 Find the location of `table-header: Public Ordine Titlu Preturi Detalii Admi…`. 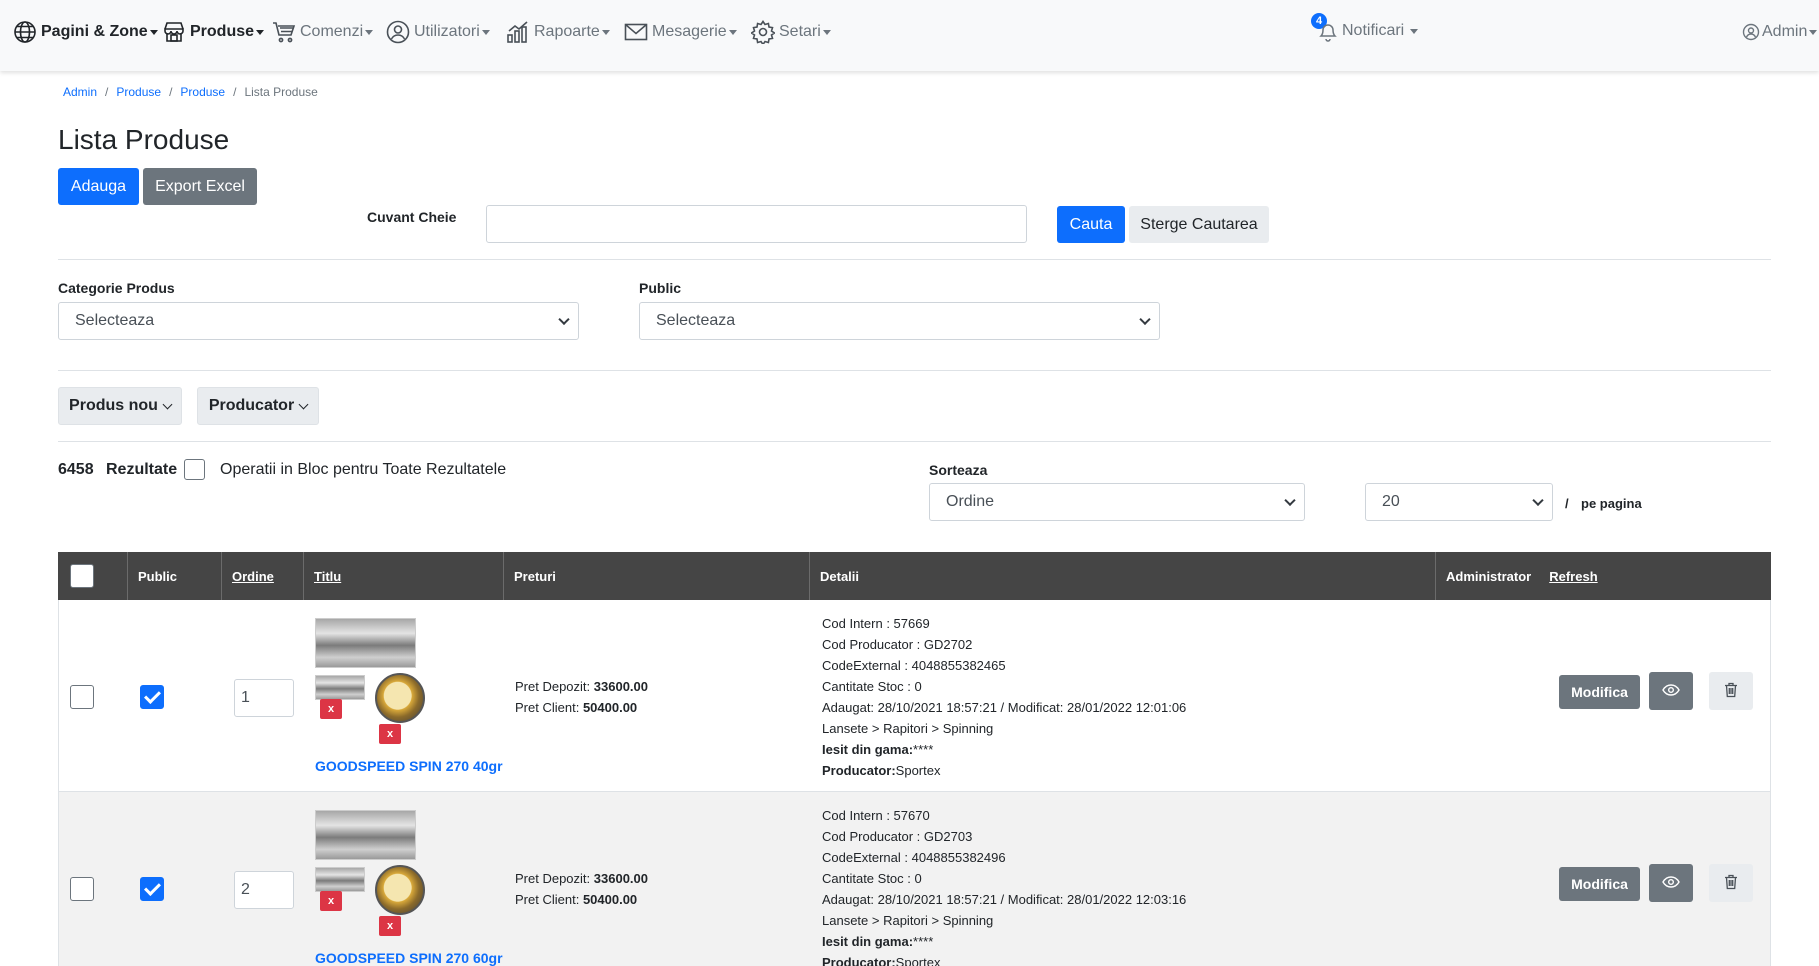

table-header: Public Ordine Titlu Preturi Detalii Admi… is located at coordinates (914, 576).